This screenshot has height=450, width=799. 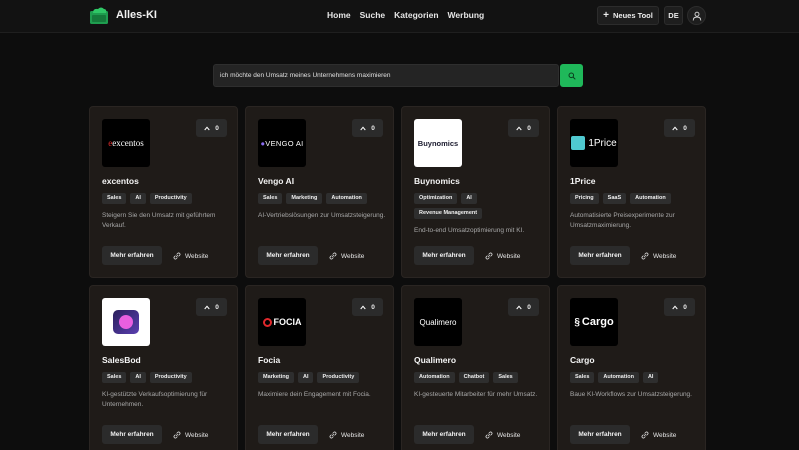 I want to click on tool-title: Buynomics, so click(x=437, y=181).